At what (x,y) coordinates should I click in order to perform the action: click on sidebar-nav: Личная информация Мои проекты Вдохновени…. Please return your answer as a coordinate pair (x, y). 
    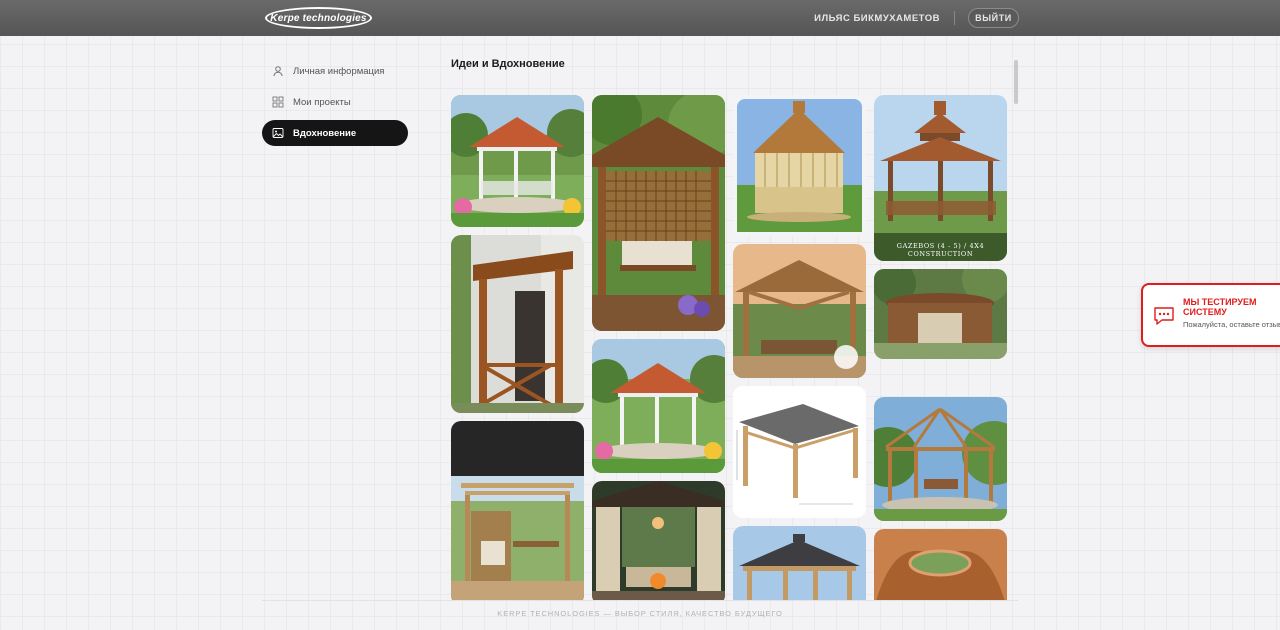
    Looking at the image, I should click on (335, 104).